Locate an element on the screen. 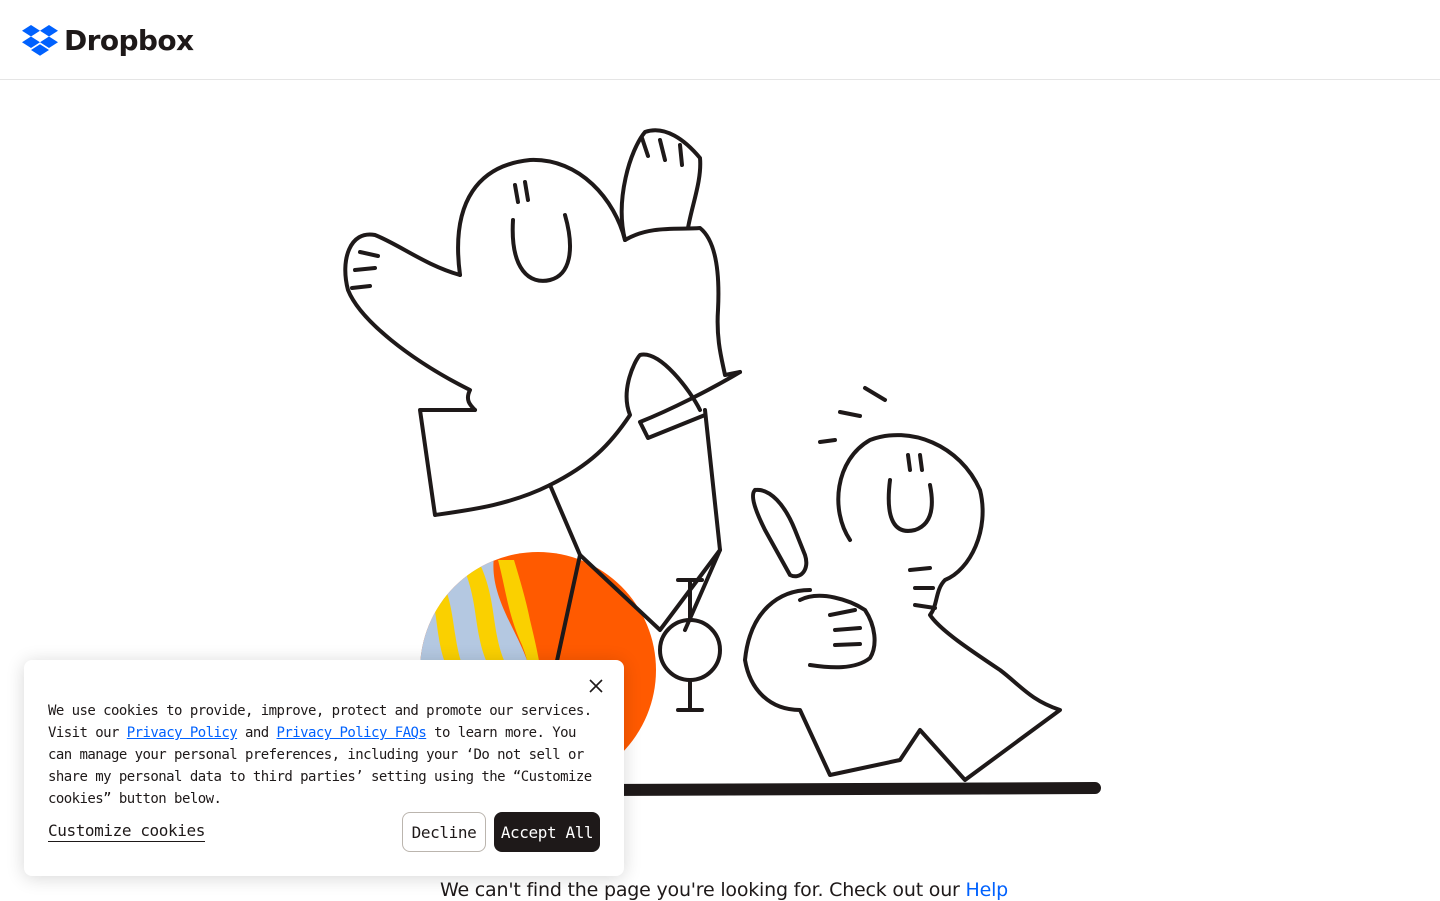 This screenshot has width=1440, height=901. accept-all-button: Accept All is located at coordinates (547, 832).